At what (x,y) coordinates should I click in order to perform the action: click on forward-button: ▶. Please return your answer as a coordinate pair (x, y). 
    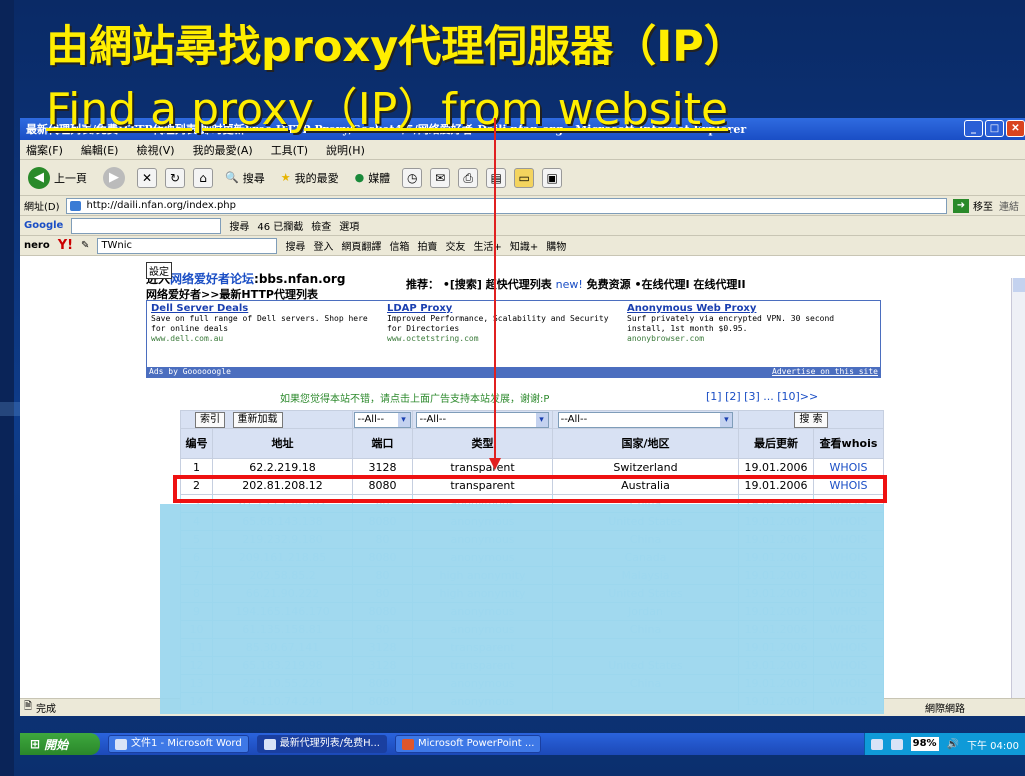
    Looking at the image, I should click on (114, 178).